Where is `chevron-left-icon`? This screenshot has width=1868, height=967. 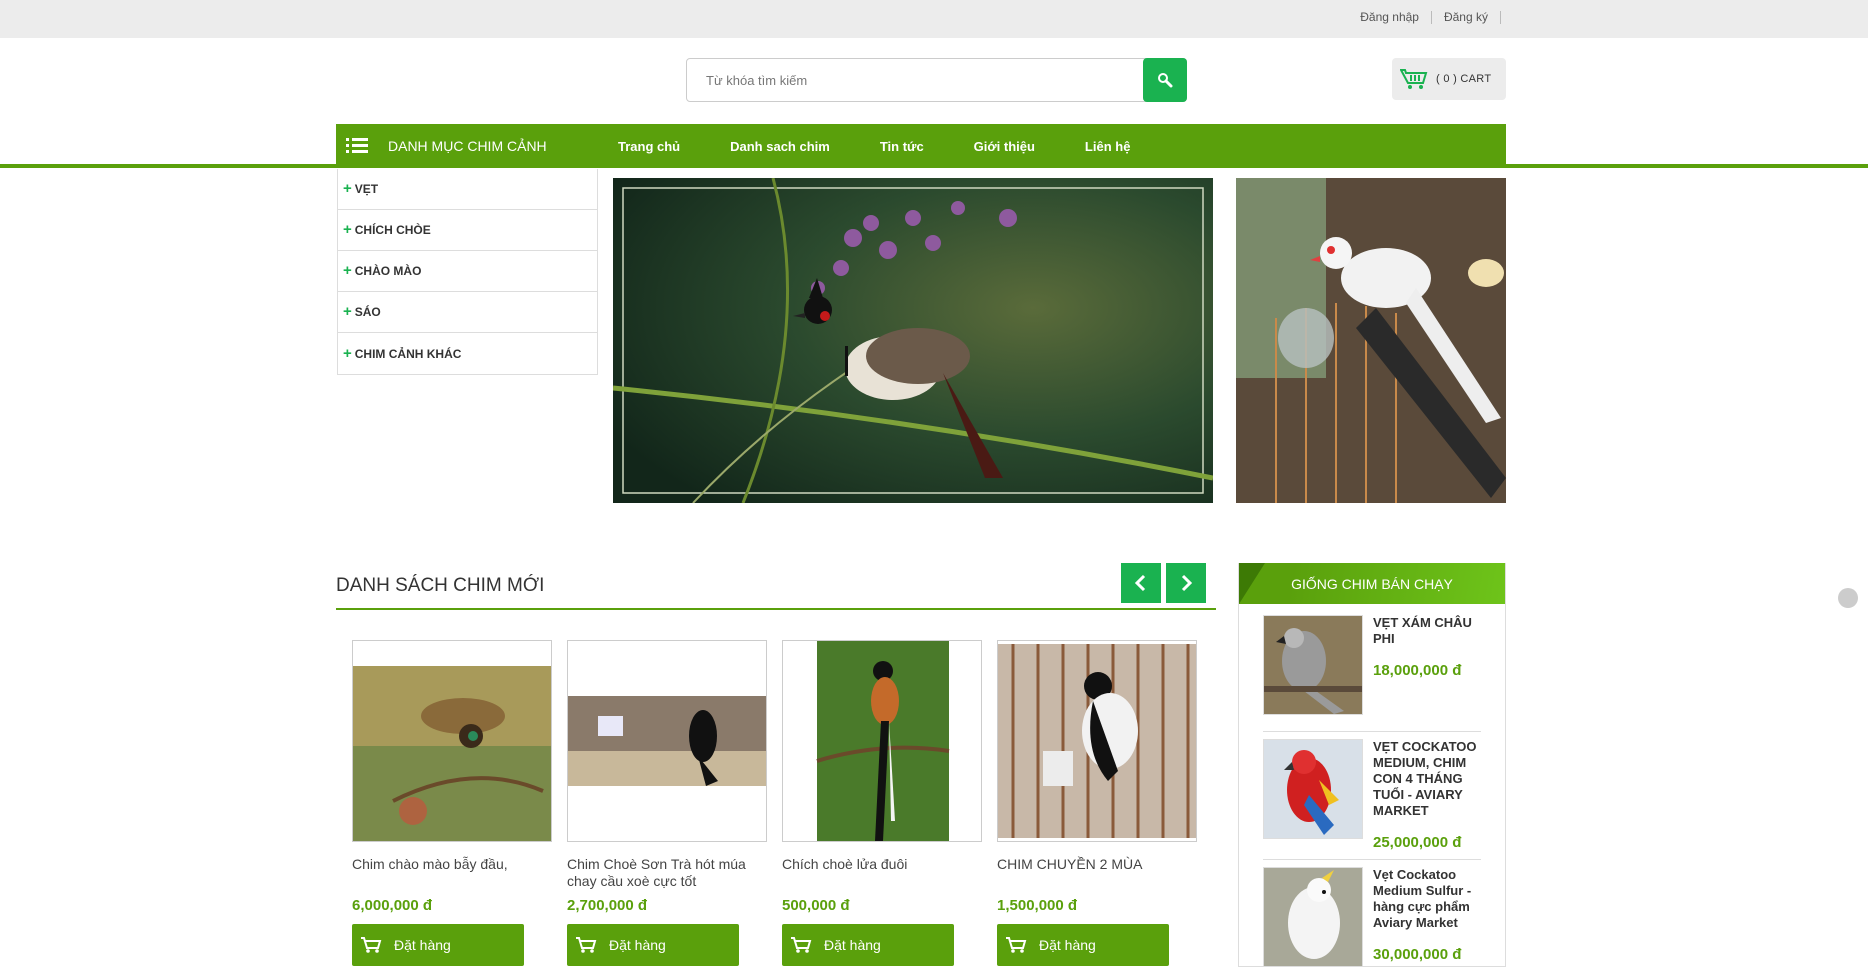 chevron-left-icon is located at coordinates (1140, 583).